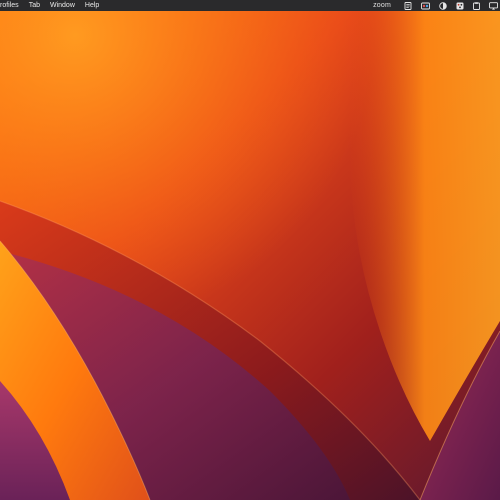  Describe the element at coordinates (62, 5) in the screenshot. I see `menu-window: Window` at that location.